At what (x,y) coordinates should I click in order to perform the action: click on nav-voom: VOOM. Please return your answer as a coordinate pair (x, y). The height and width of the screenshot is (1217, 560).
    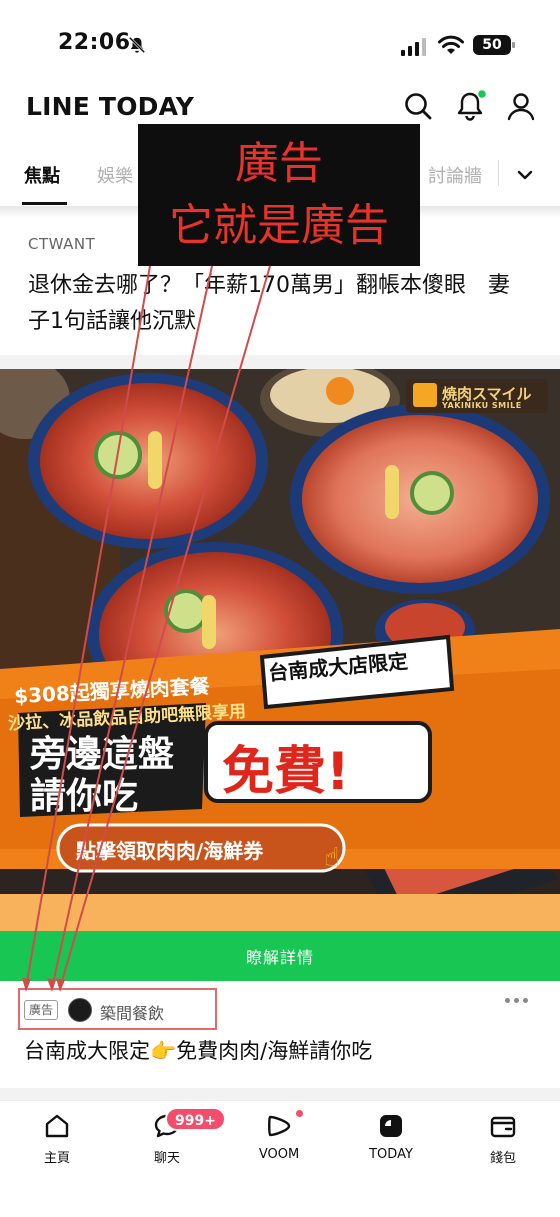
    Looking at the image, I should click on (279, 1136).